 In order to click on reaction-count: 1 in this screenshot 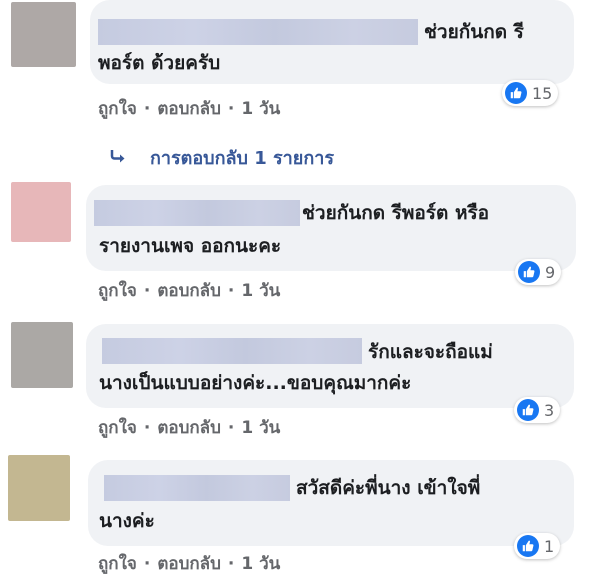, I will do `click(537, 546)`.